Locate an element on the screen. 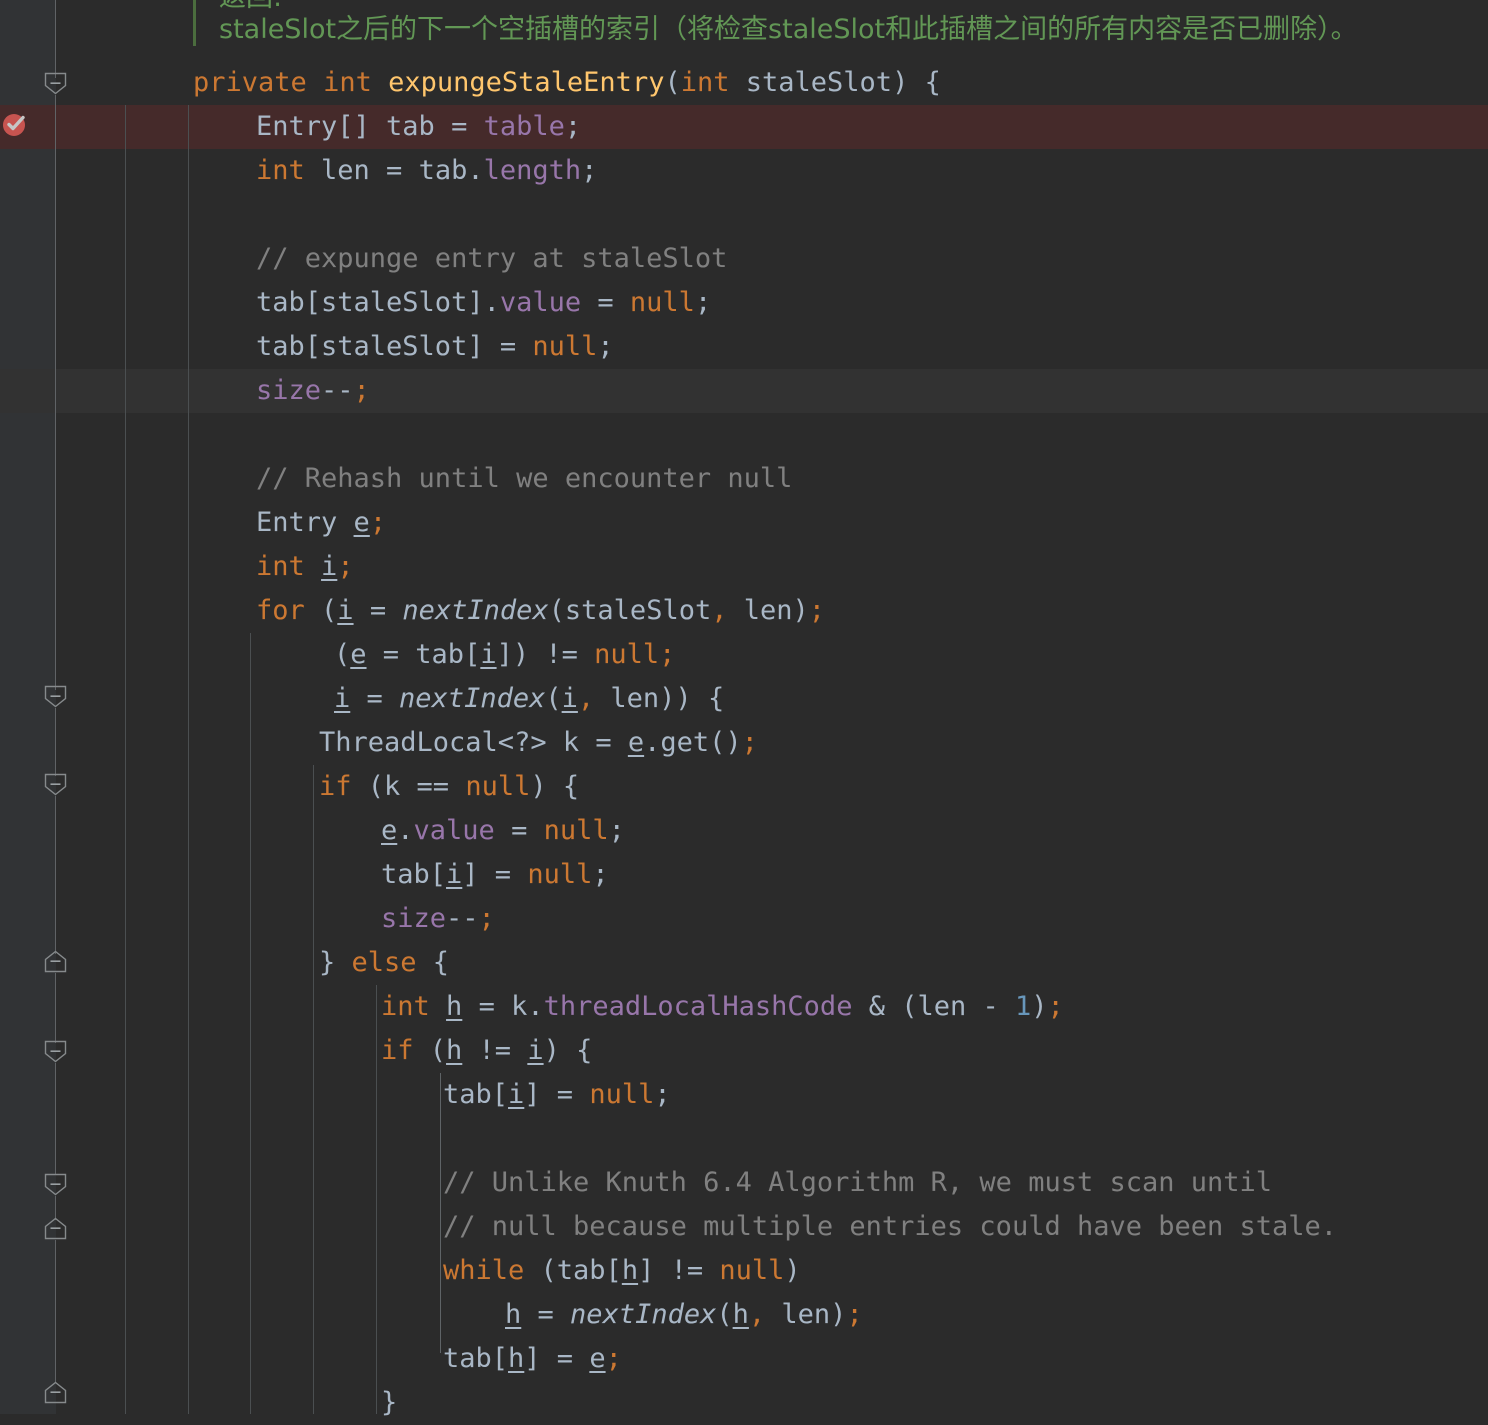 This screenshot has width=1488, height=1425. code-line-int-i: int i; is located at coordinates (305, 567).